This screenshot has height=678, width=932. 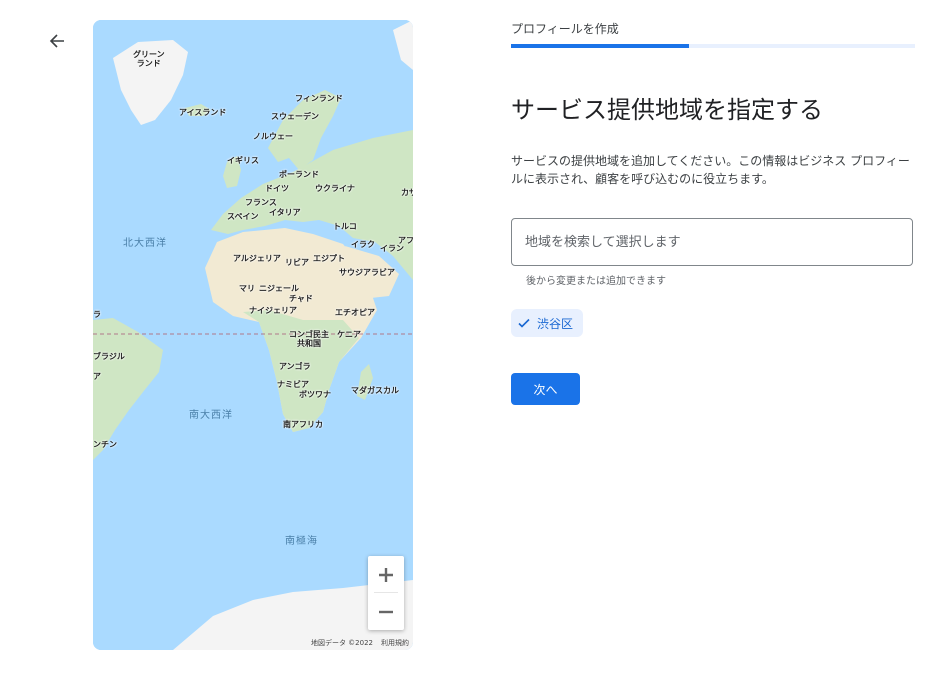 What do you see at coordinates (293, 384) in the screenshot?
I see `label-namibia: ナミビア` at bounding box center [293, 384].